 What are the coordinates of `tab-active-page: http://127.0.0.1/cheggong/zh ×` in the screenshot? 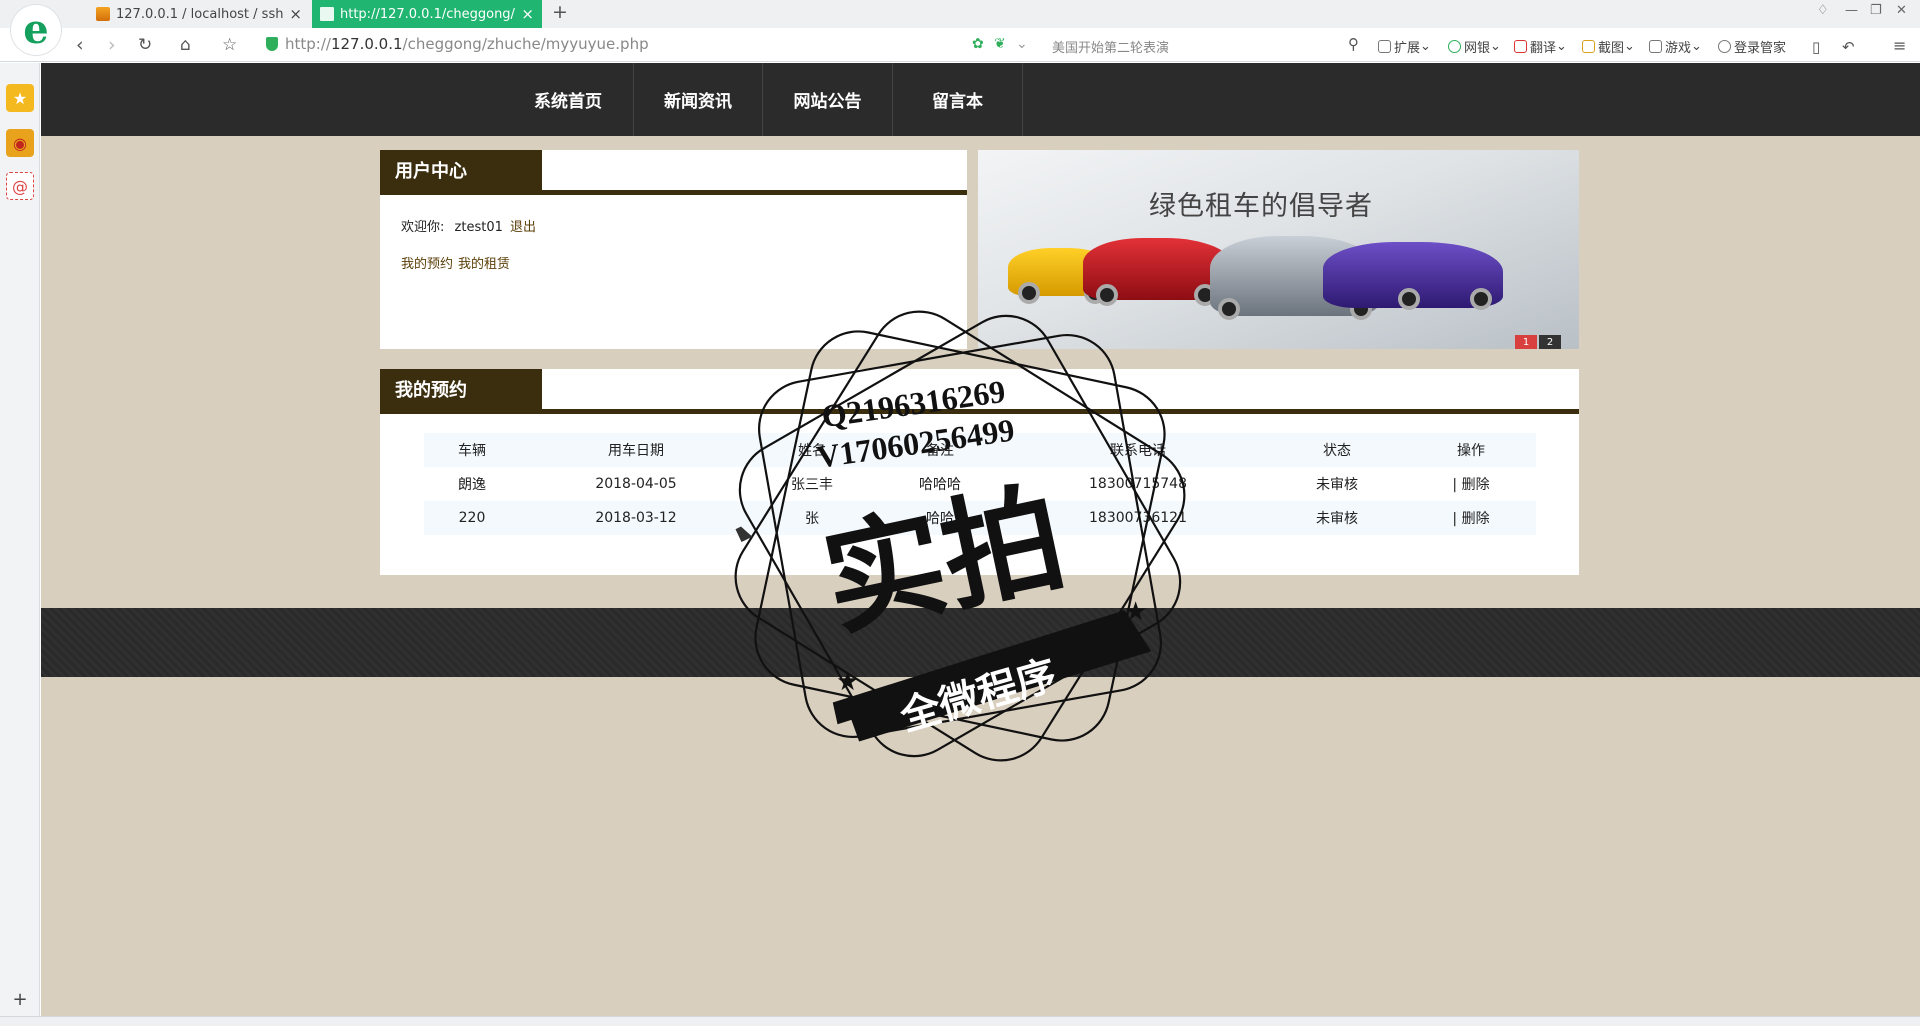 It's located at (427, 14).